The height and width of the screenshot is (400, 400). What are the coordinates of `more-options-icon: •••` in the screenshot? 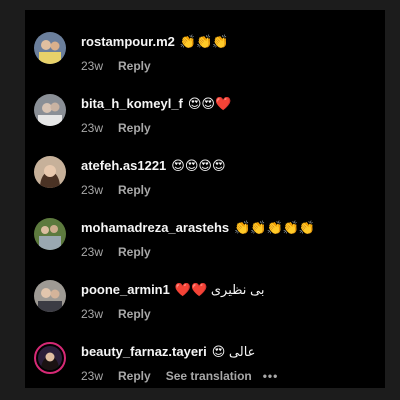 It's located at (271, 376).